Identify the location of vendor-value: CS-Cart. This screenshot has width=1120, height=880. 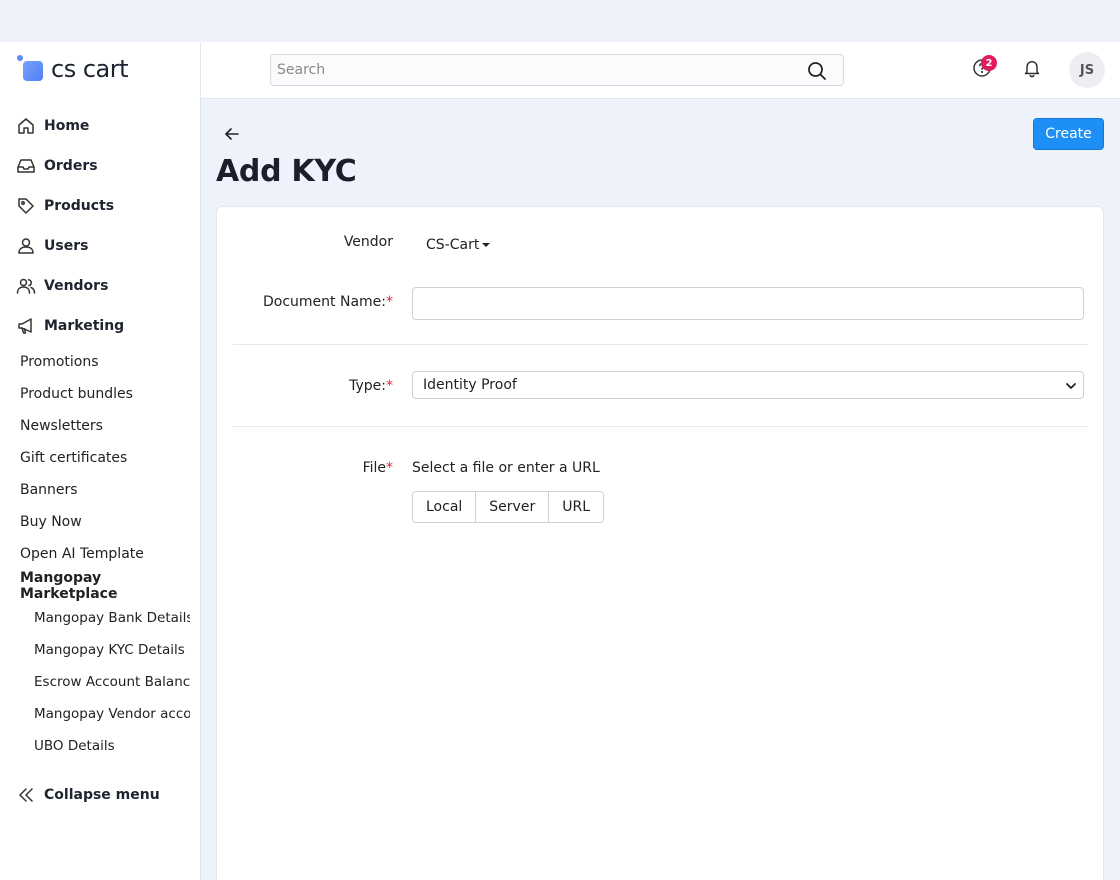
(453, 245).